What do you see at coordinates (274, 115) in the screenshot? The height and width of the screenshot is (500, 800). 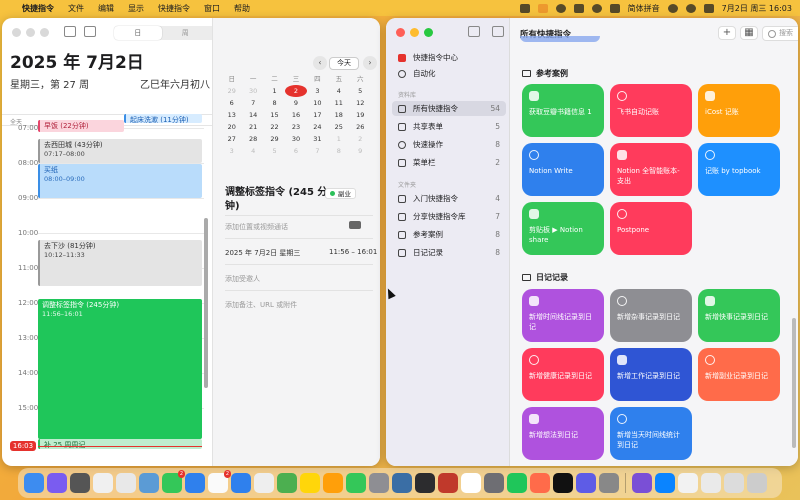 I see `mini-calendar-day: 15` at bounding box center [274, 115].